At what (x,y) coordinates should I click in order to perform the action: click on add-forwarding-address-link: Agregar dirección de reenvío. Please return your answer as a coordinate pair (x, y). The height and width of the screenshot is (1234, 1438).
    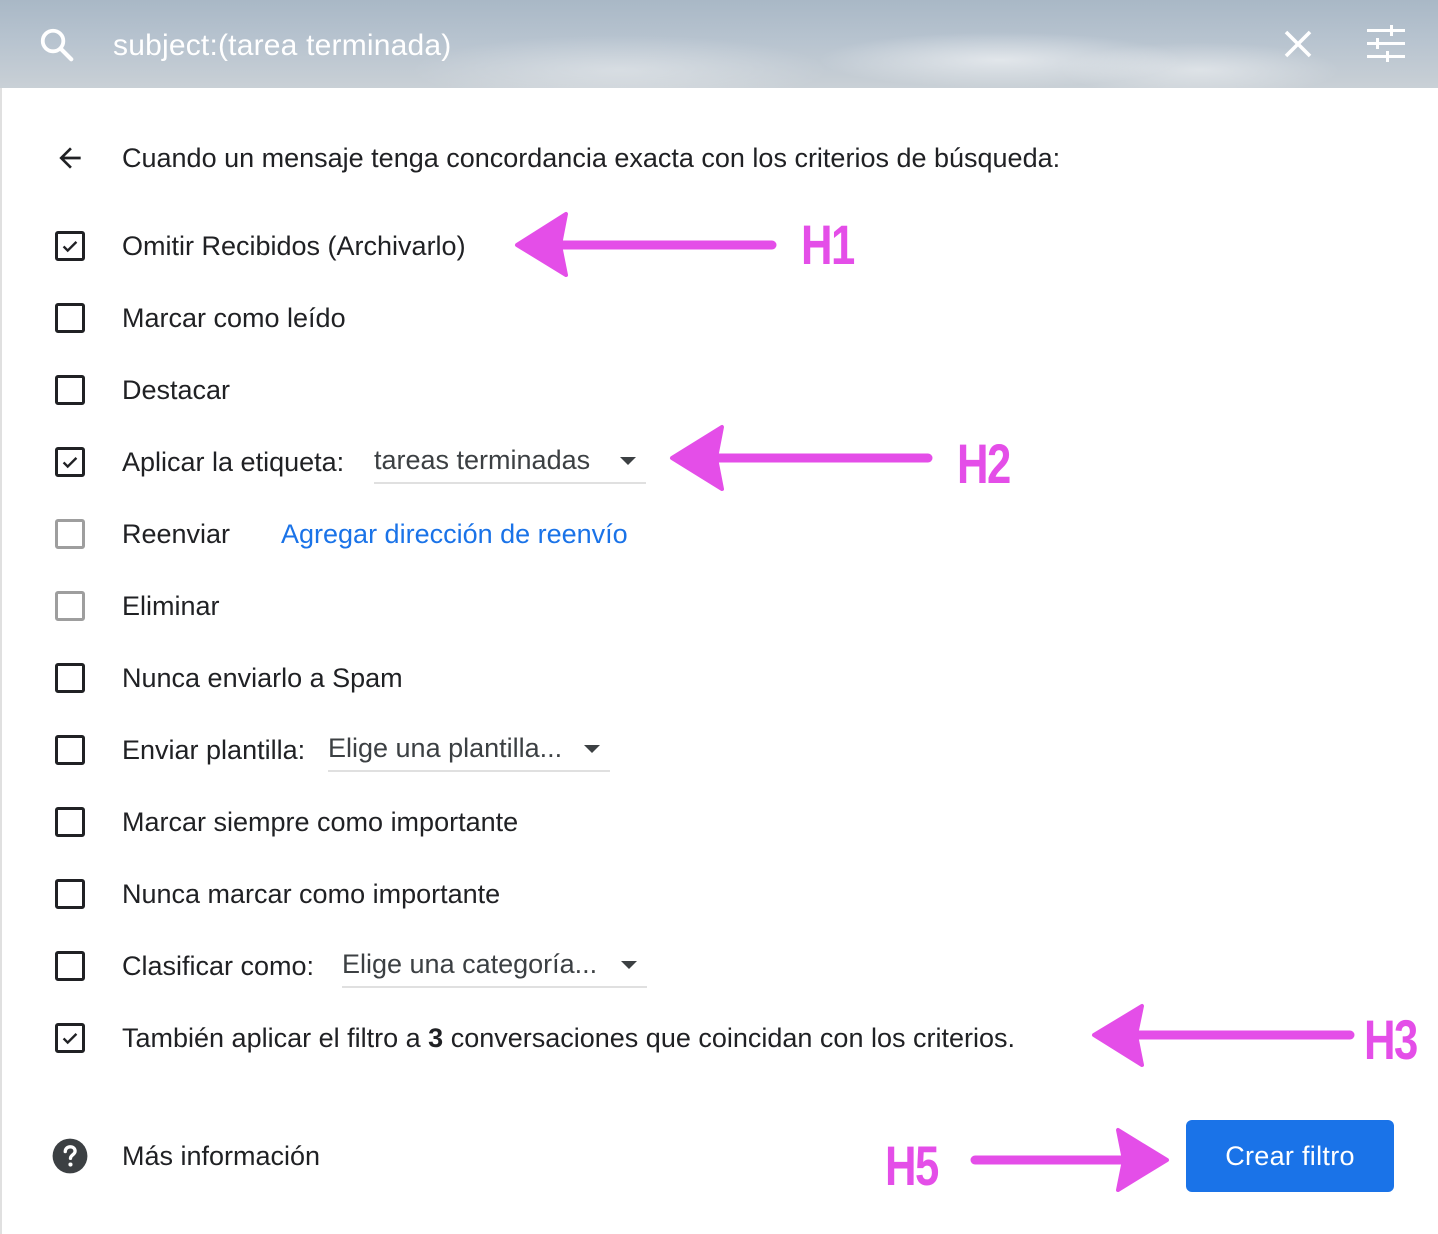
    Looking at the image, I should click on (454, 534).